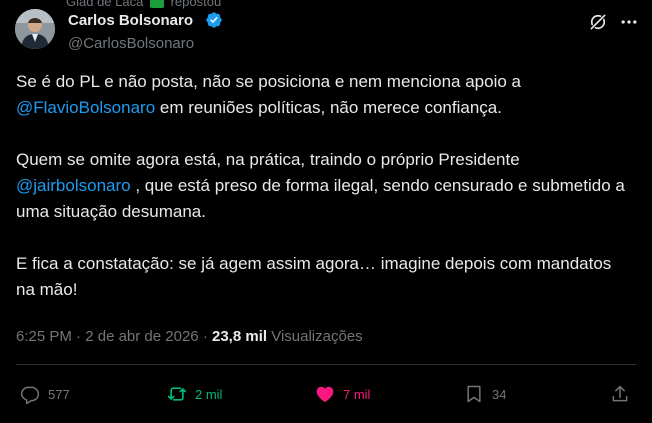 The width and height of the screenshot is (652, 423). What do you see at coordinates (214, 20) in the screenshot?
I see `verified-badge-icon` at bounding box center [214, 20].